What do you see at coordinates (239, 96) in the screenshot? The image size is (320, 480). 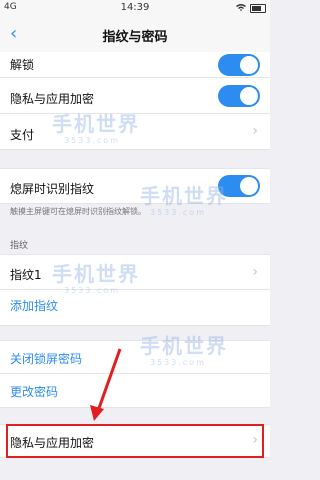 I see `privacy-toggle` at bounding box center [239, 96].